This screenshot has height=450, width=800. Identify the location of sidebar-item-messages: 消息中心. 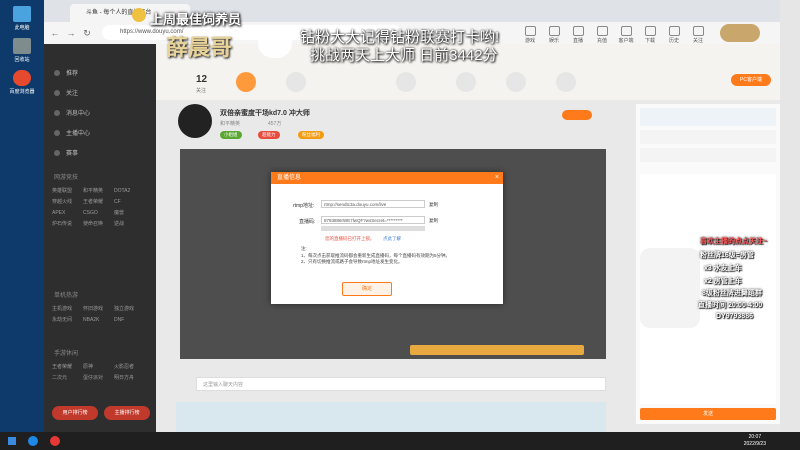
(72, 112).